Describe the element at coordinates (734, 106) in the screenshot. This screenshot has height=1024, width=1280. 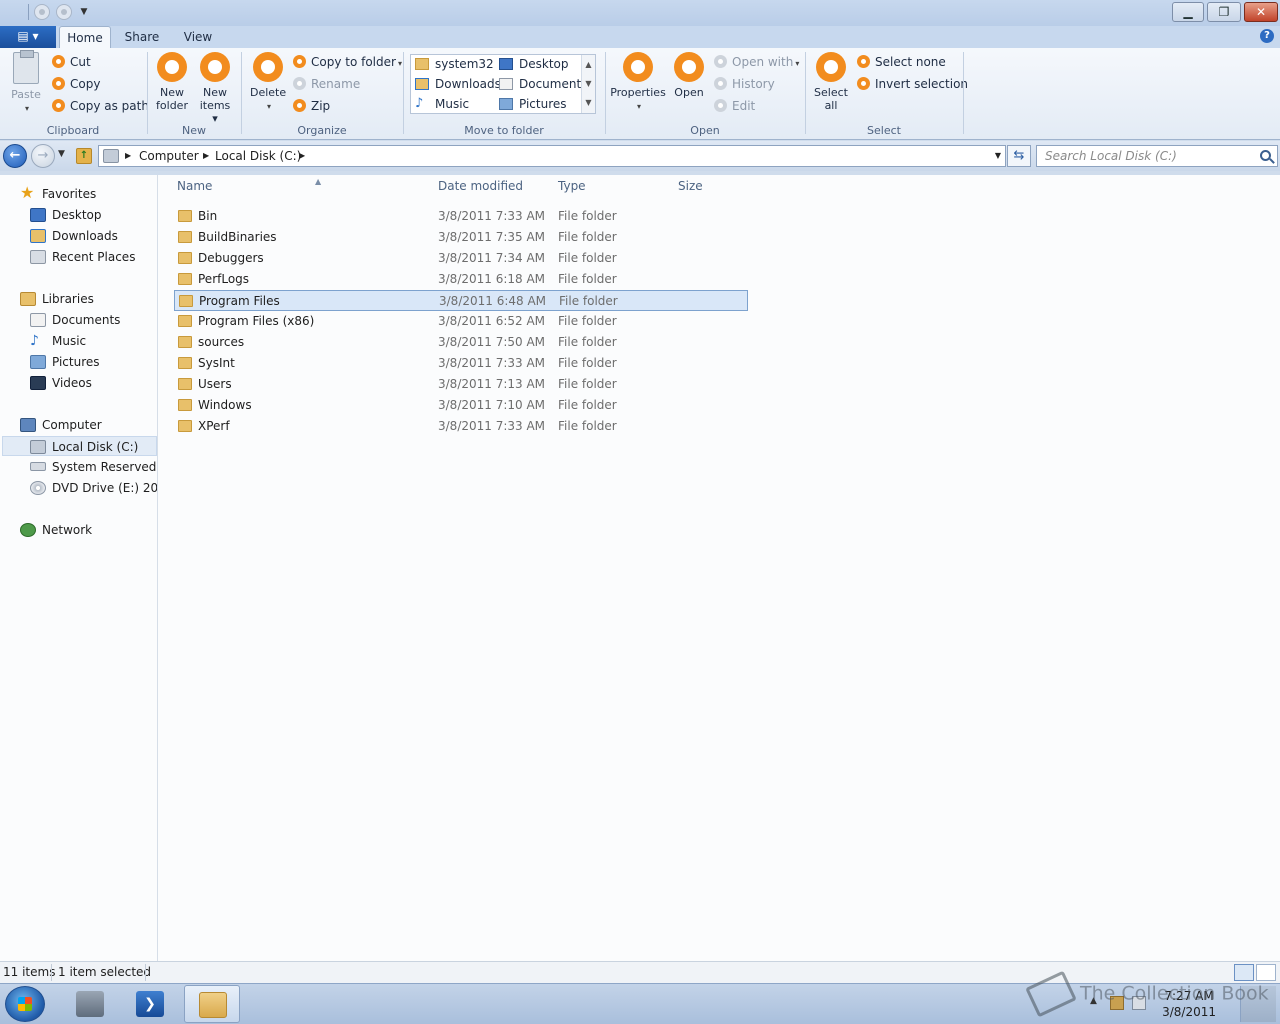
I see `edit-button: Edit` at that location.